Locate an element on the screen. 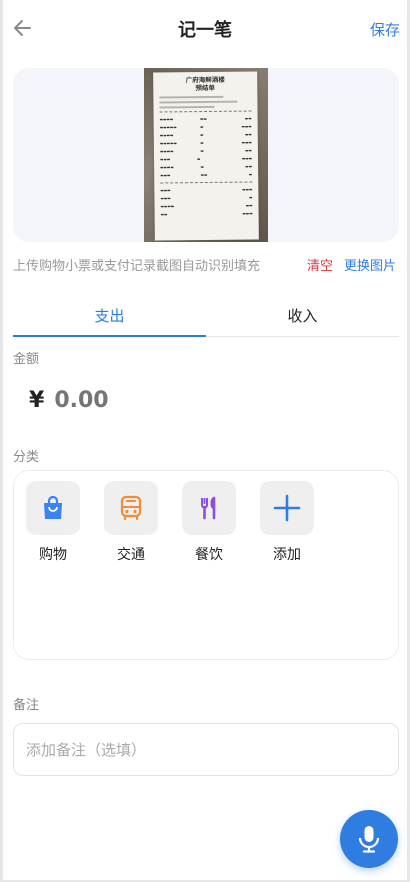 The image size is (410, 882). category-shopping: 购物 is located at coordinates (54, 522).